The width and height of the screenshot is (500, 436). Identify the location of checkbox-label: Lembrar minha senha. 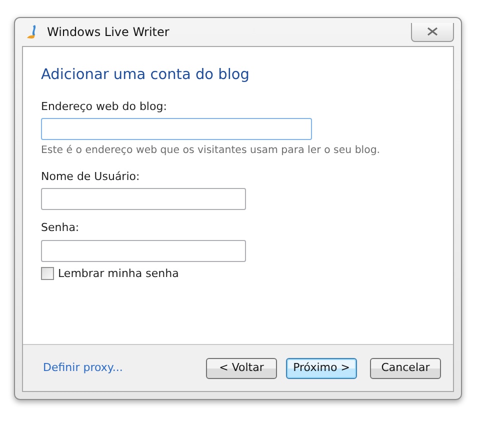
(118, 274).